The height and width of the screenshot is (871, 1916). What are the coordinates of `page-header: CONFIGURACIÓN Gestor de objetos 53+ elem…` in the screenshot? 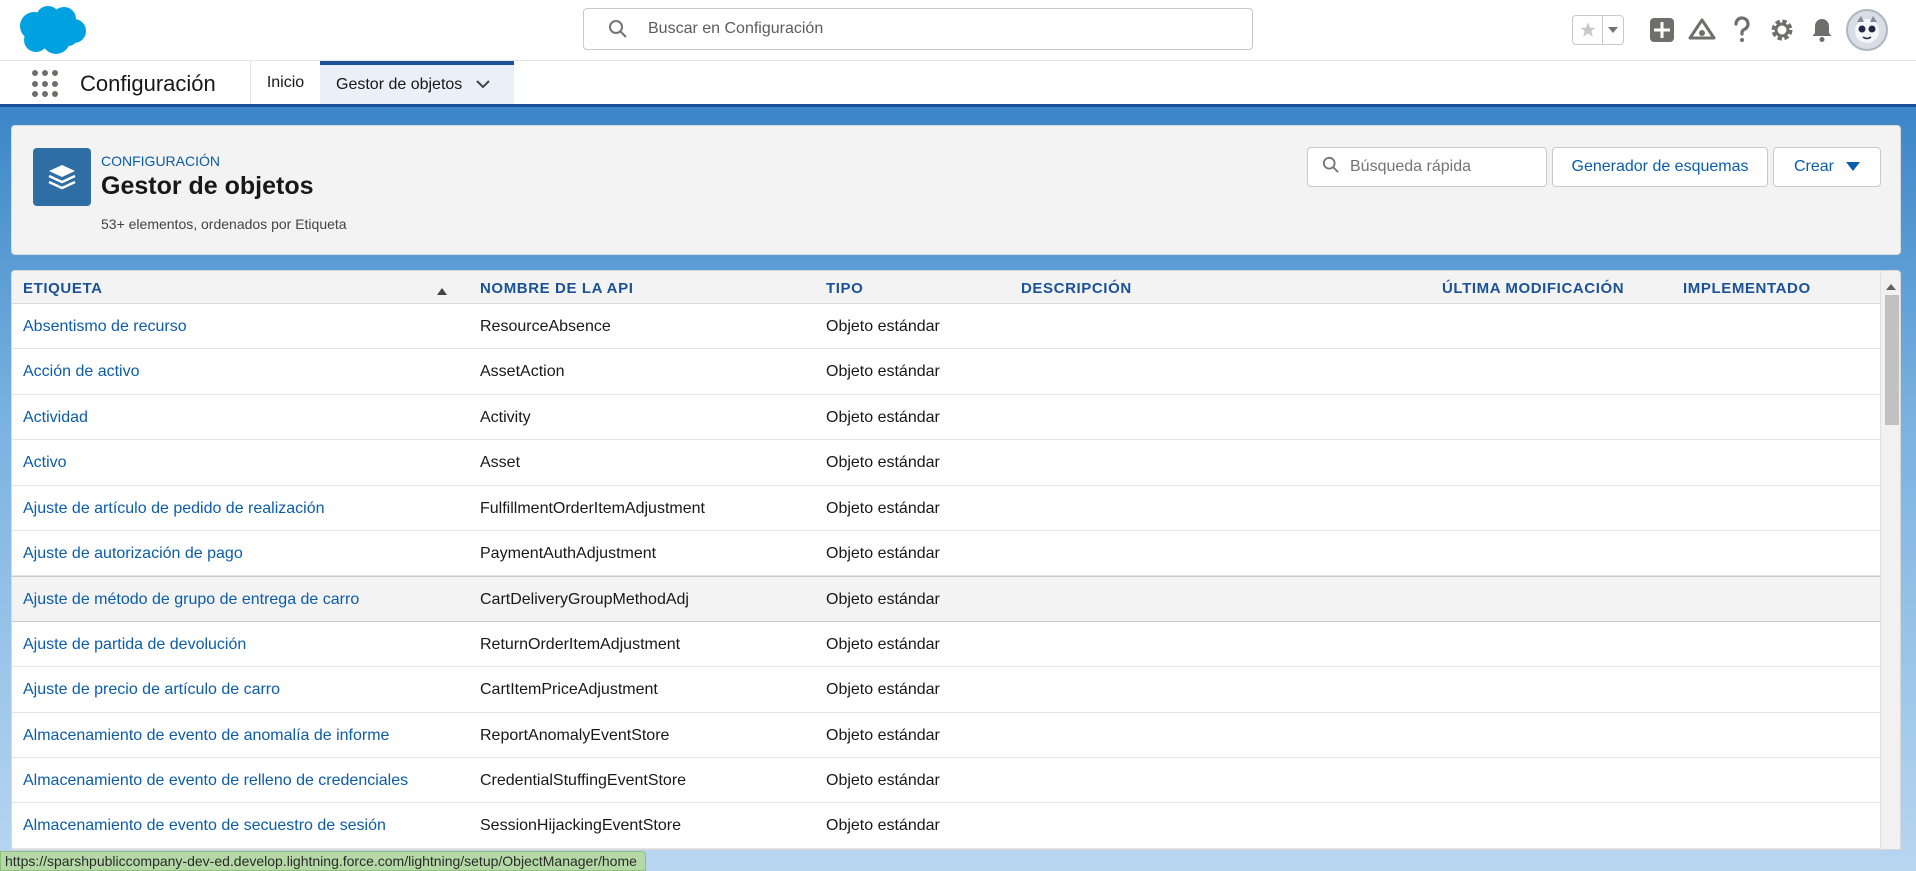 It's located at (956, 190).